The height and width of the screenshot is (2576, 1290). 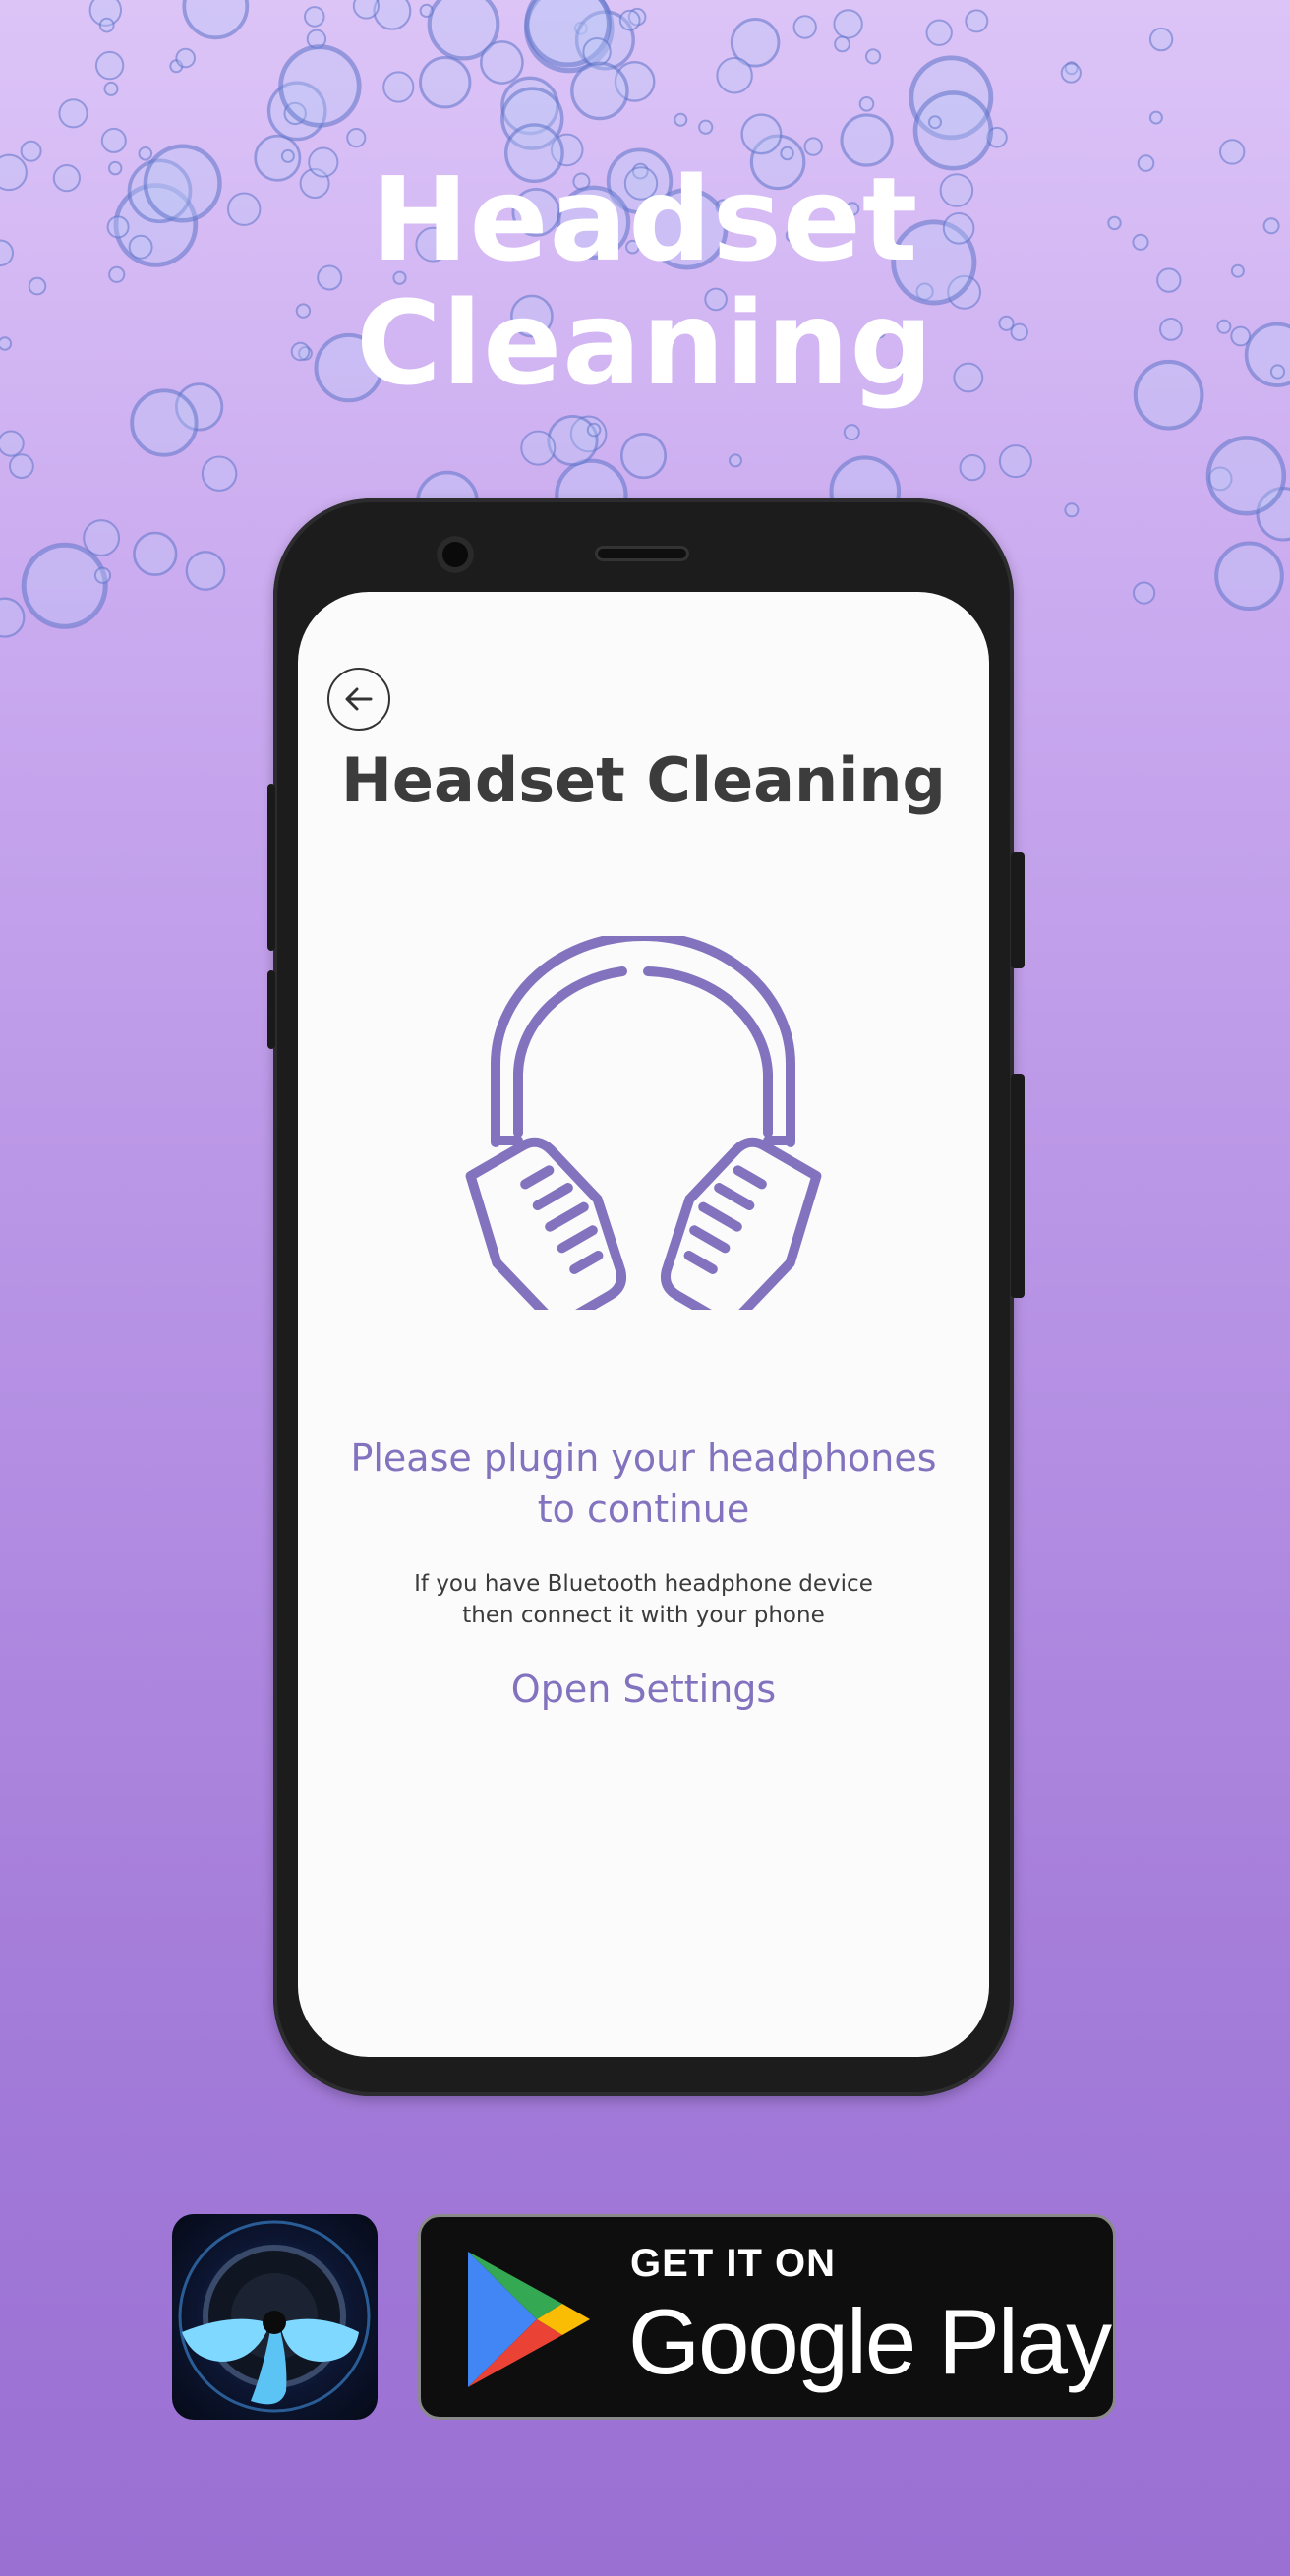 I want to click on screen-title: Headset Cleaning, so click(x=643, y=780).